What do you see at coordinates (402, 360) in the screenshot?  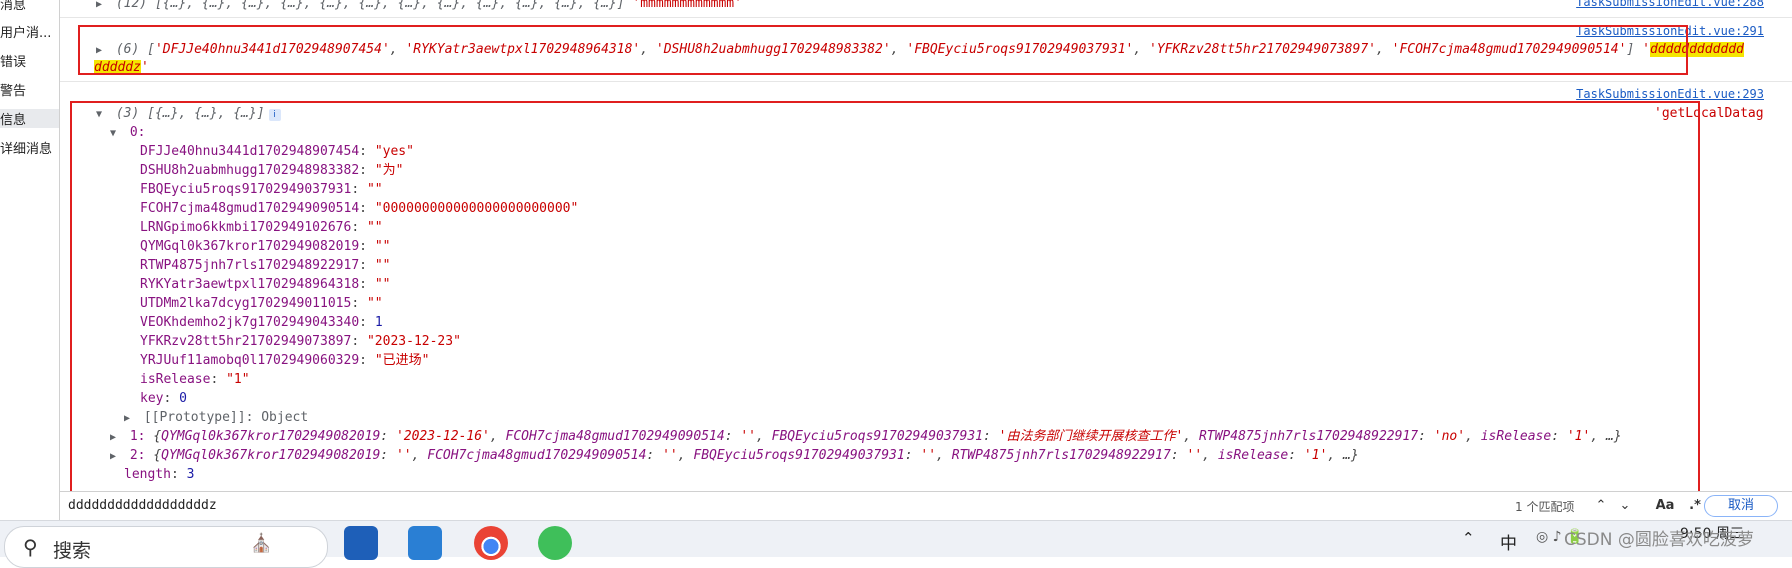 I see `property-value: "已进场"` at bounding box center [402, 360].